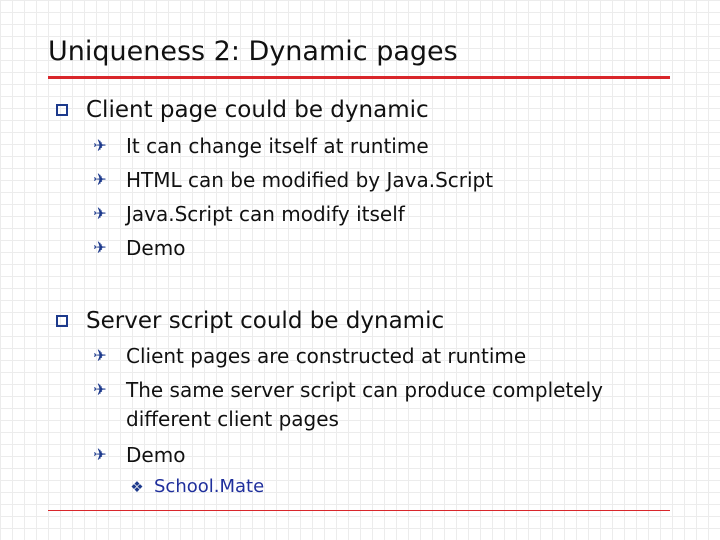 This screenshot has width=720, height=540. I want to click on section-heading-text: Server script could be dynamic, so click(265, 321).